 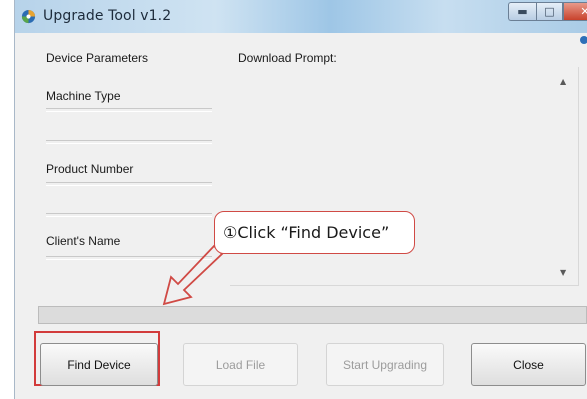 I want to click on minimize-icon: ▬, so click(x=522, y=11).